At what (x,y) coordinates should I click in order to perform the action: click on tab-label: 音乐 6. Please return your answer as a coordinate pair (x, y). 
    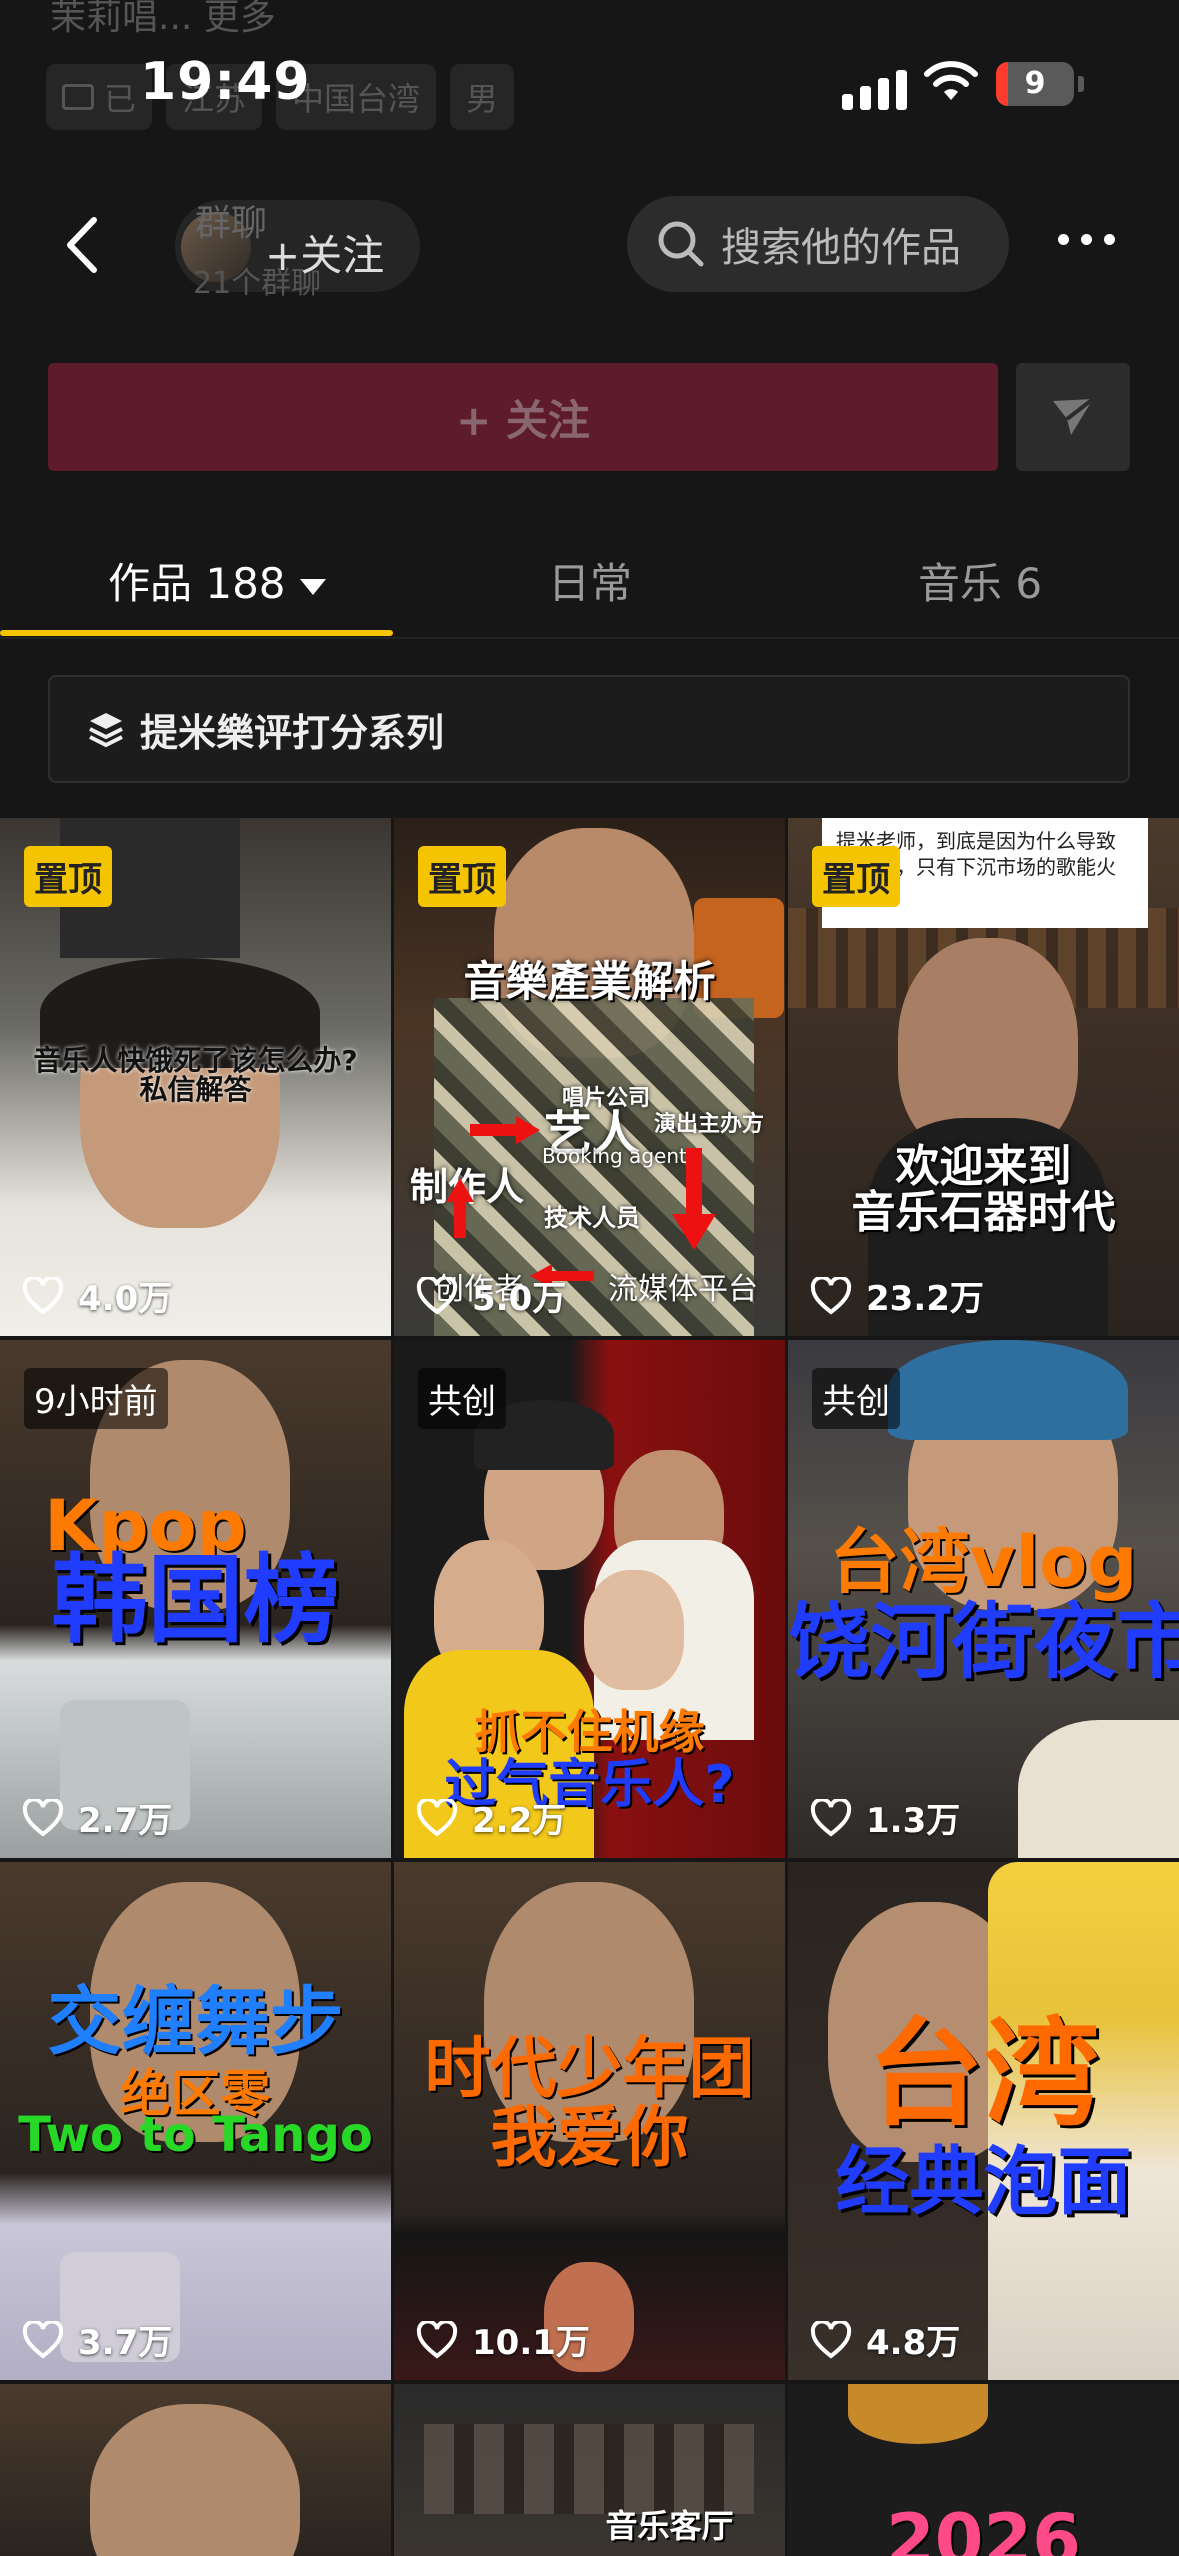
    Looking at the image, I should click on (980, 583).